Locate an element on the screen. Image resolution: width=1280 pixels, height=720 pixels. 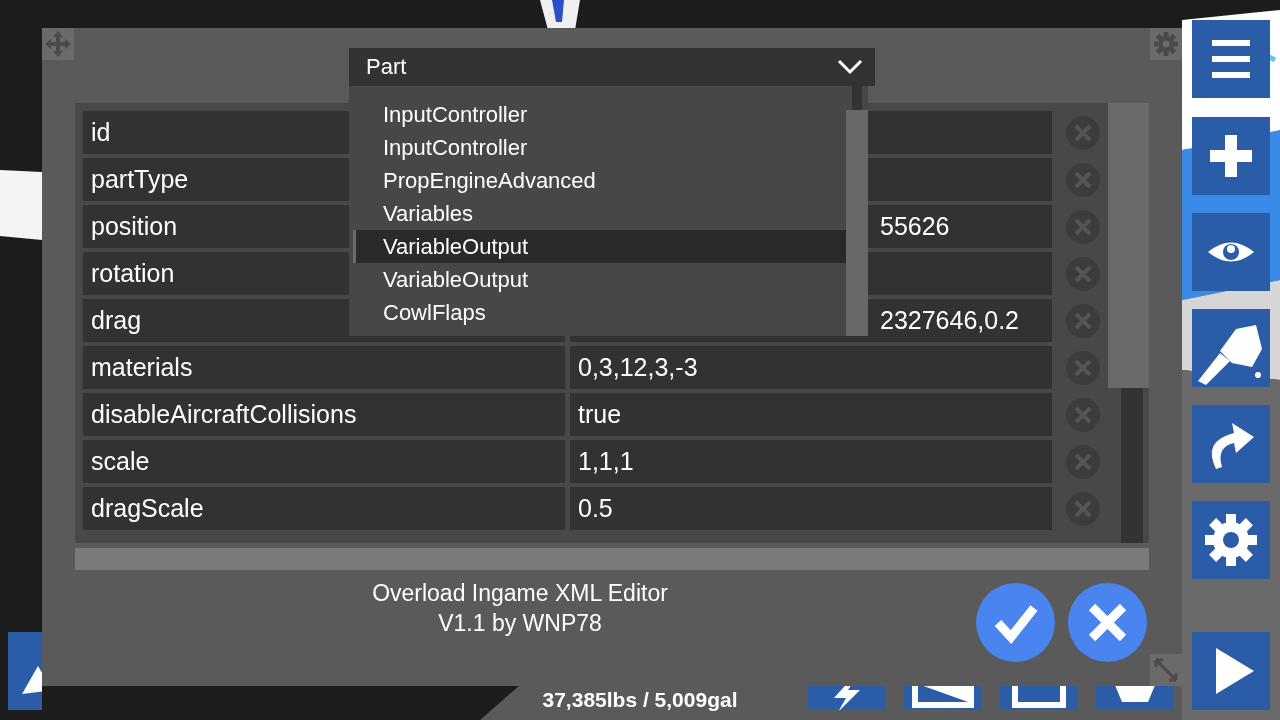
slanted-frame-icon is located at coordinates (943, 698).